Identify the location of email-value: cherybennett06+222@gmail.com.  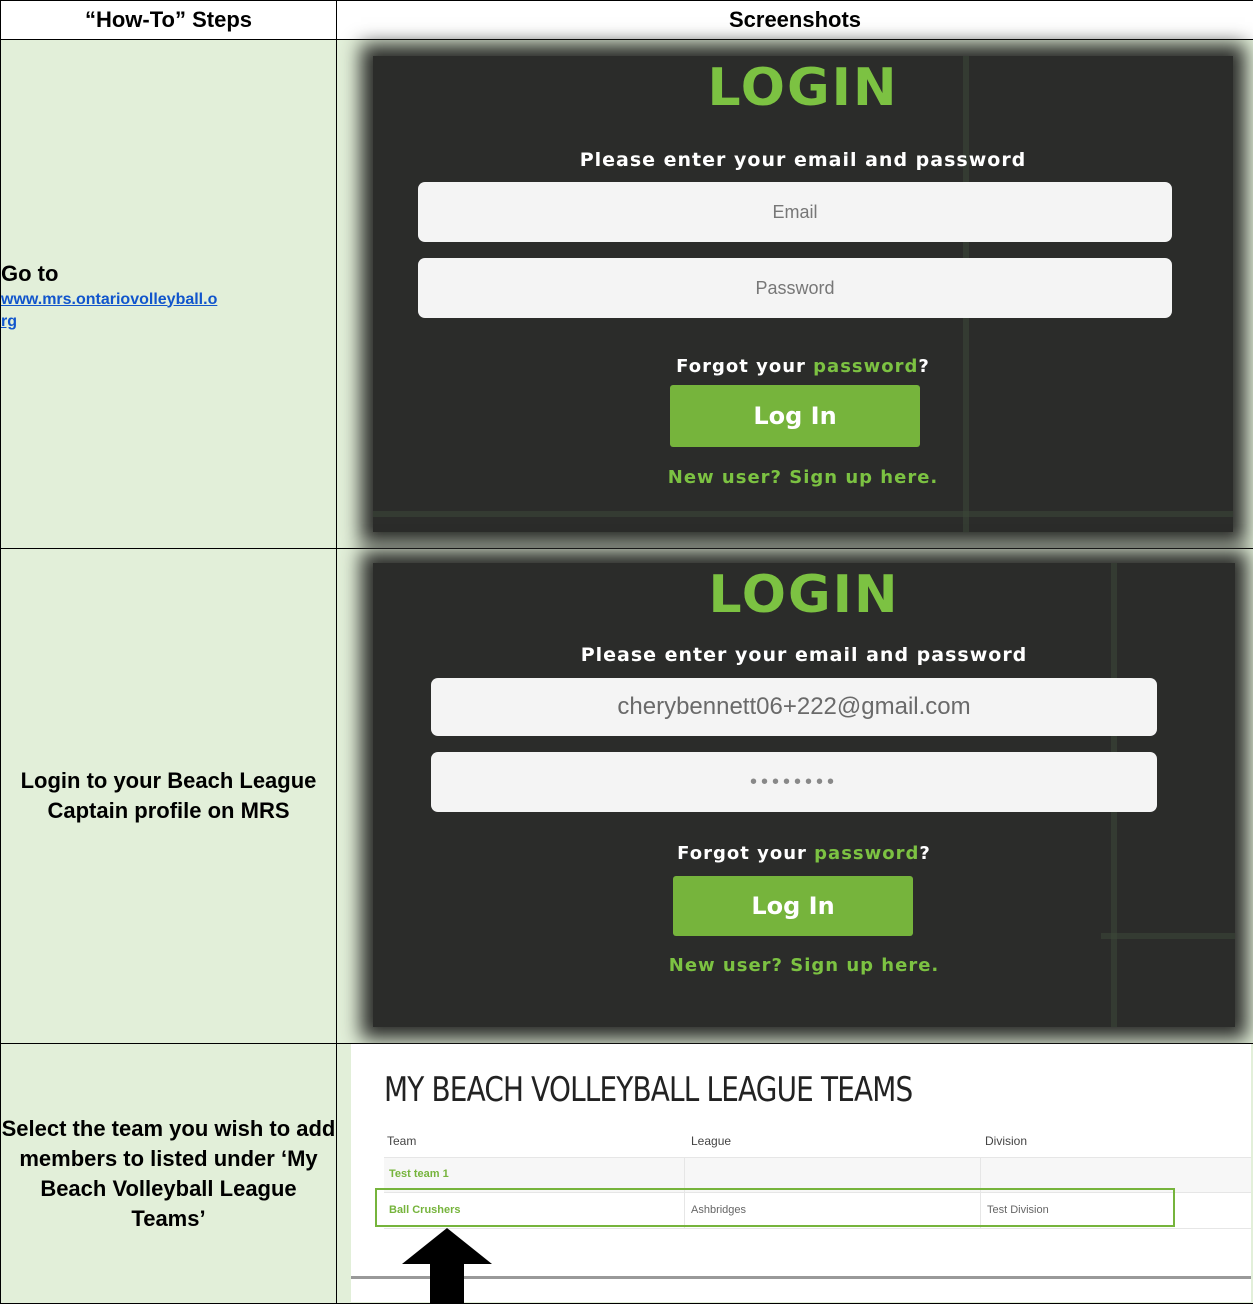
(794, 706).